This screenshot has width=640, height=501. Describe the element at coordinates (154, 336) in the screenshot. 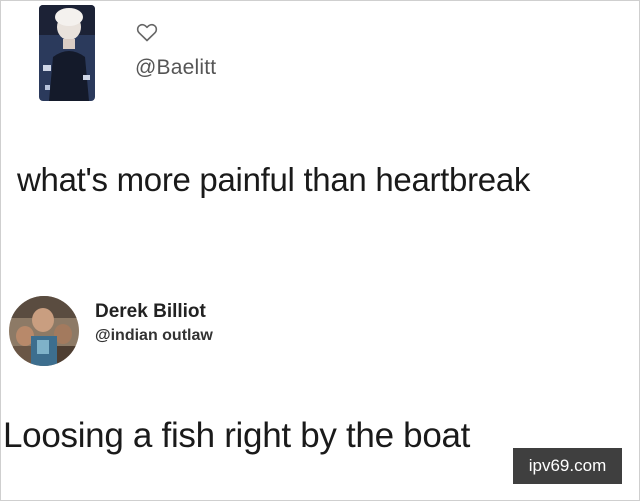

I see `post-author-handle: @indian outlaw` at that location.